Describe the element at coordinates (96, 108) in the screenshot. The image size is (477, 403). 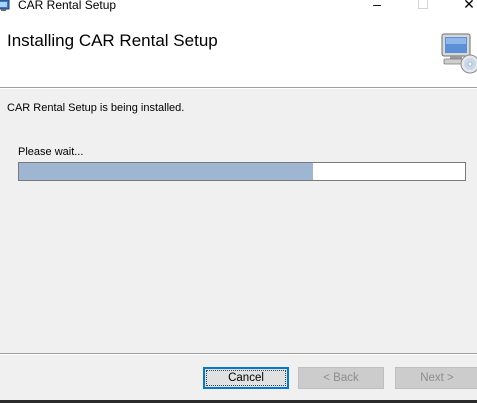
I see `install-status-text: CAR Rental Setup is being installed.` at that location.